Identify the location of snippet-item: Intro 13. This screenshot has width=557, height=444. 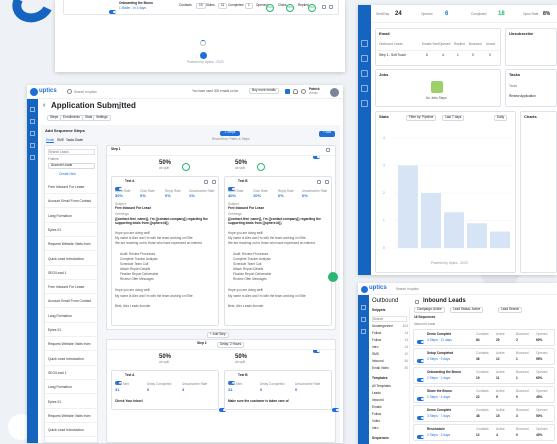
(390, 347).